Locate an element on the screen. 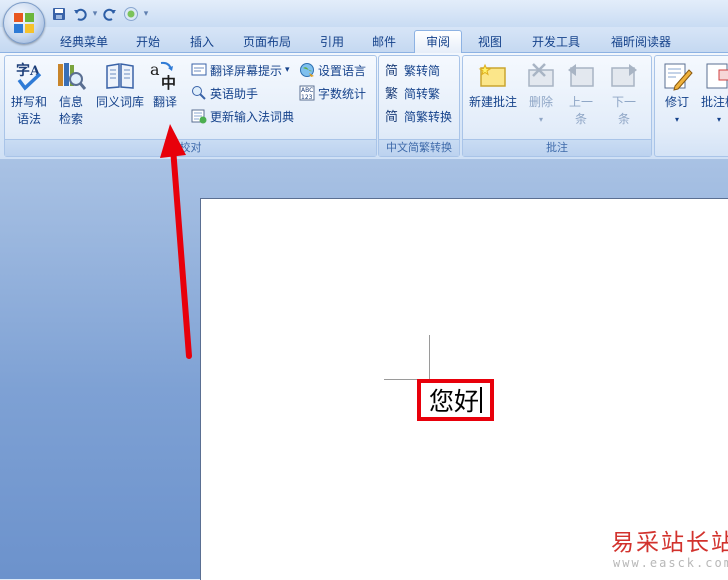 This screenshot has height=580, width=728. research-icon is located at coordinates (72, 76).